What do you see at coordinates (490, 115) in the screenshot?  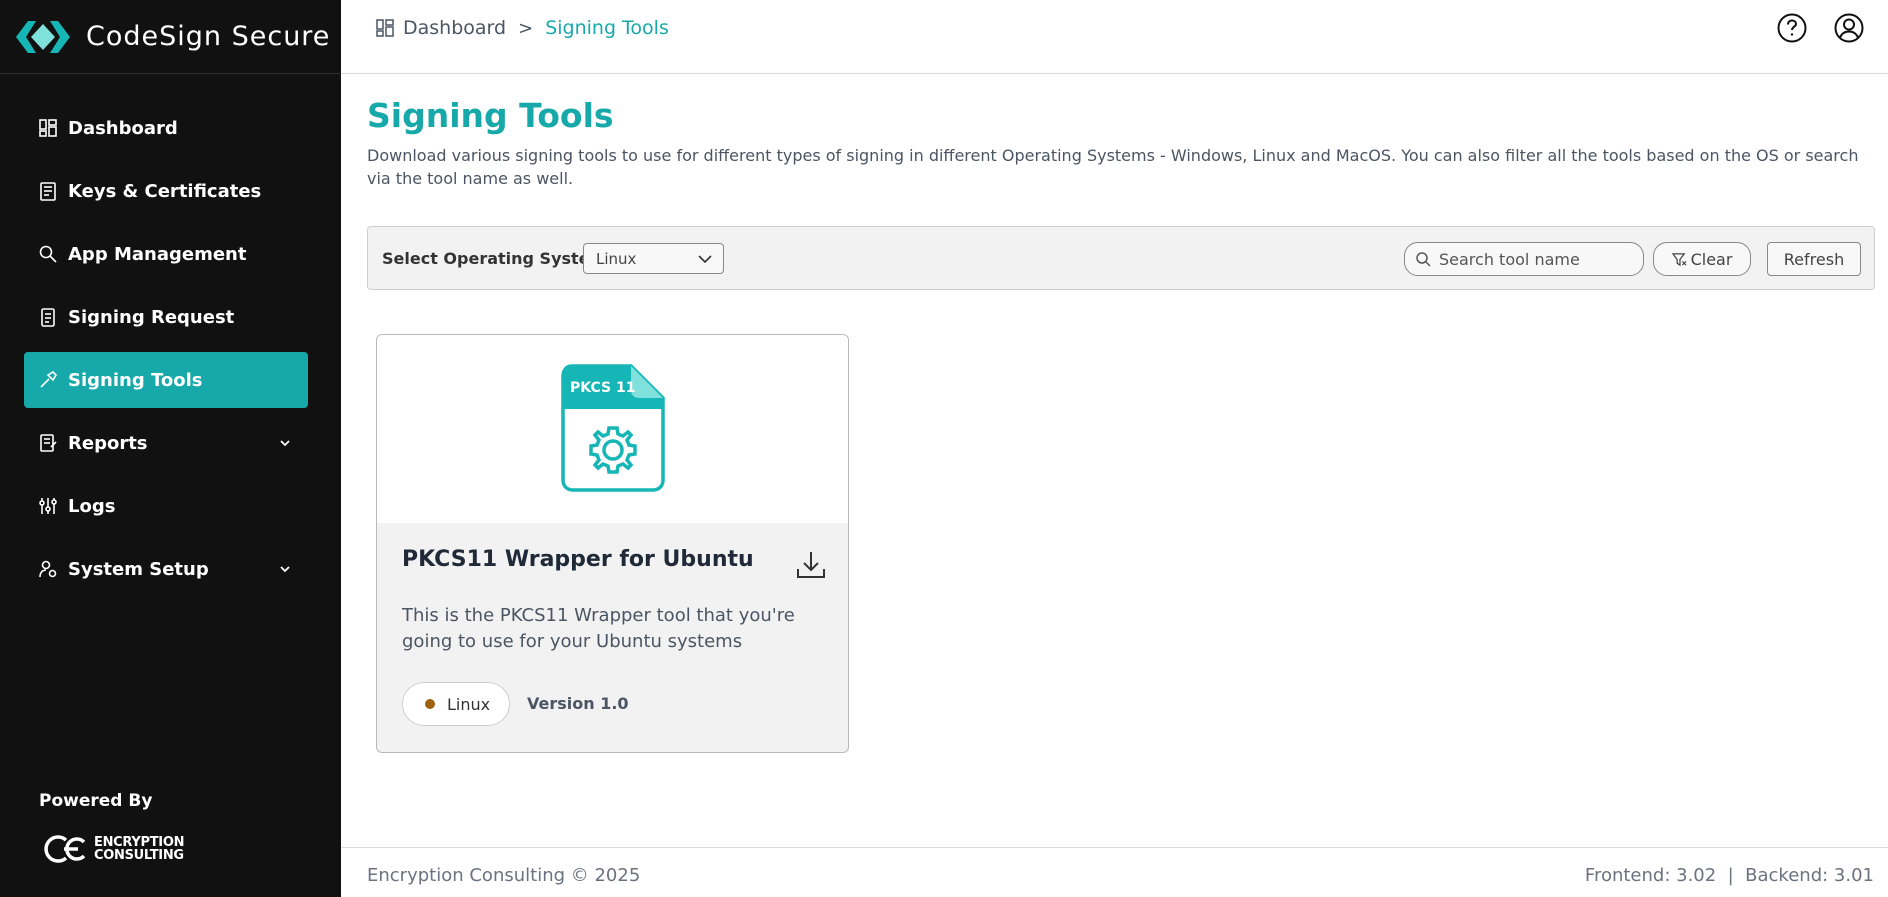 I see `page-title: Signing Tools` at bounding box center [490, 115].